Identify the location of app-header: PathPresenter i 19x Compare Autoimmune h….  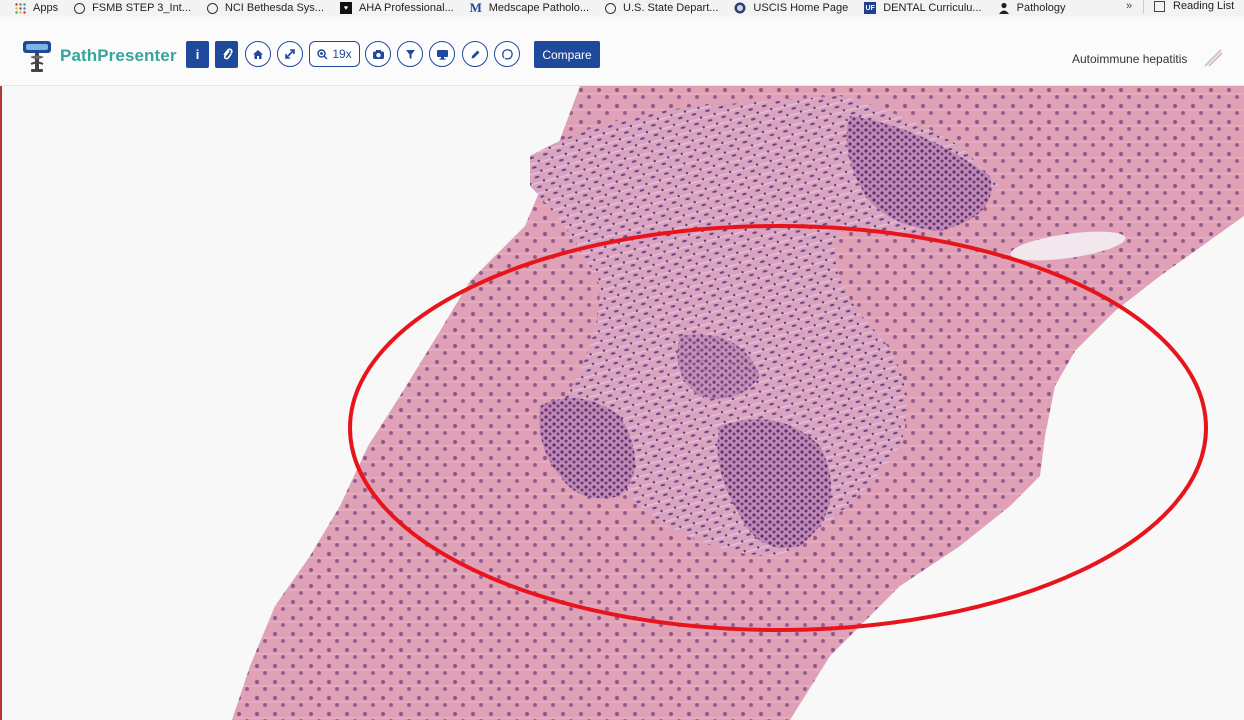
(622, 51).